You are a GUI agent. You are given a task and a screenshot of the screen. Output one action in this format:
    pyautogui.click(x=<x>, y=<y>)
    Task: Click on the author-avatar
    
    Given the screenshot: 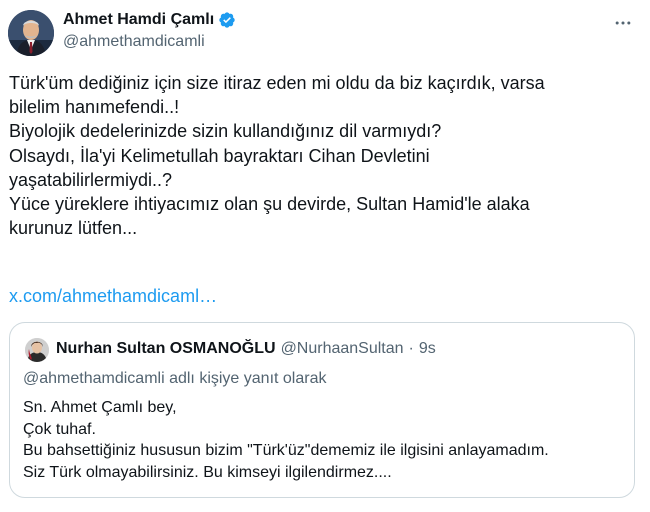 What is the action you would take?
    pyautogui.click(x=31, y=33)
    